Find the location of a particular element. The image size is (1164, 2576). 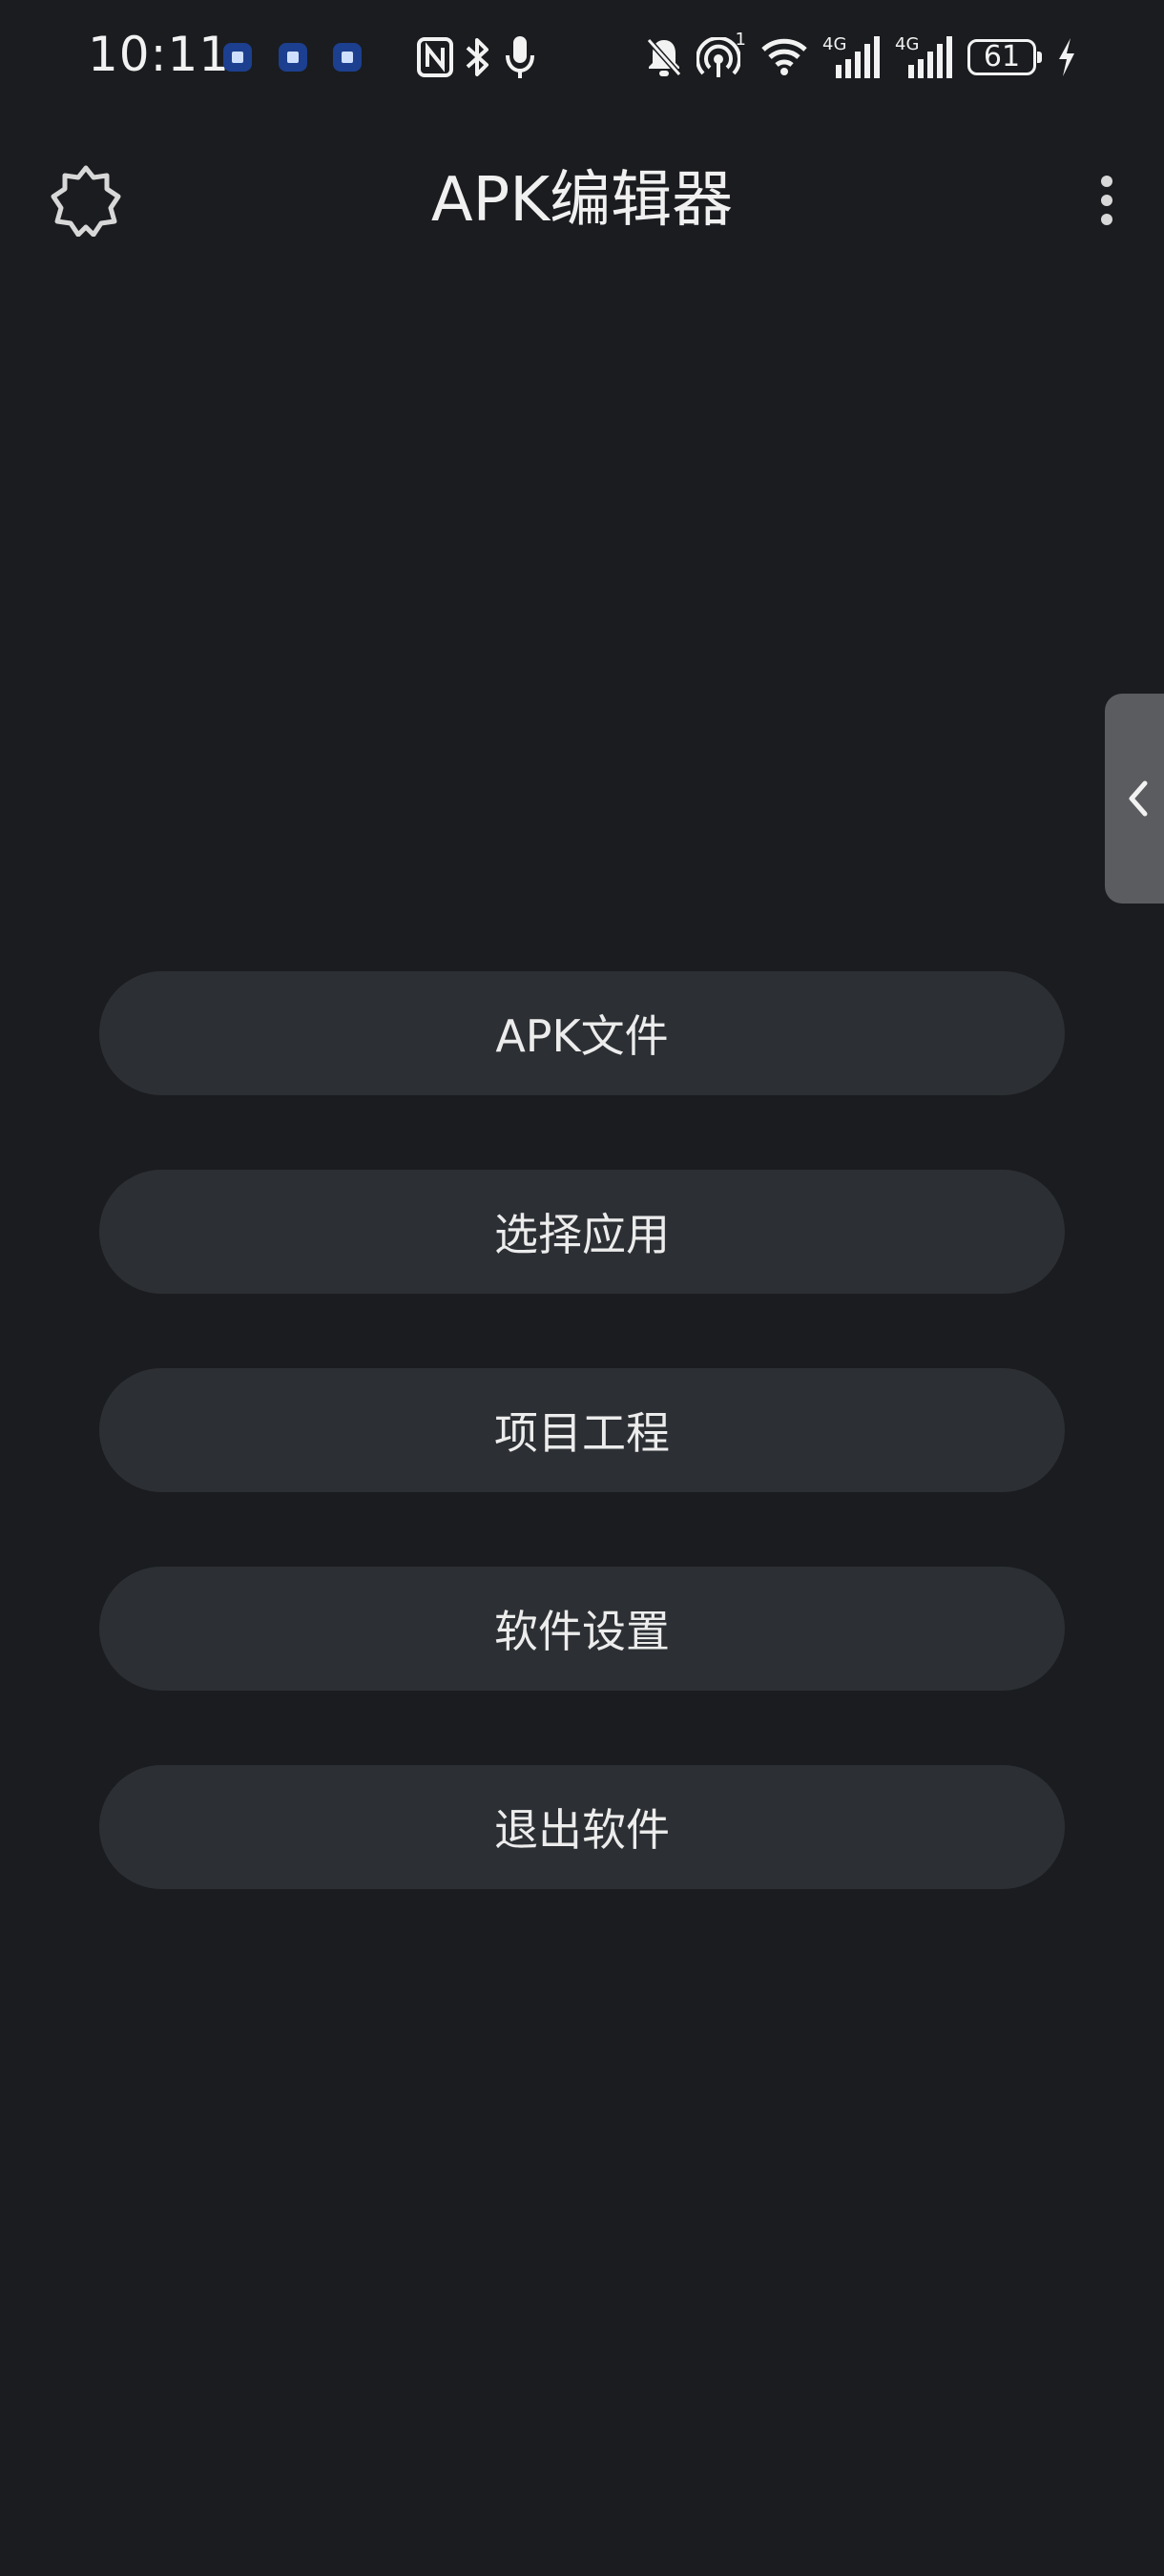

page-title: APK编辑器 is located at coordinates (582, 200).